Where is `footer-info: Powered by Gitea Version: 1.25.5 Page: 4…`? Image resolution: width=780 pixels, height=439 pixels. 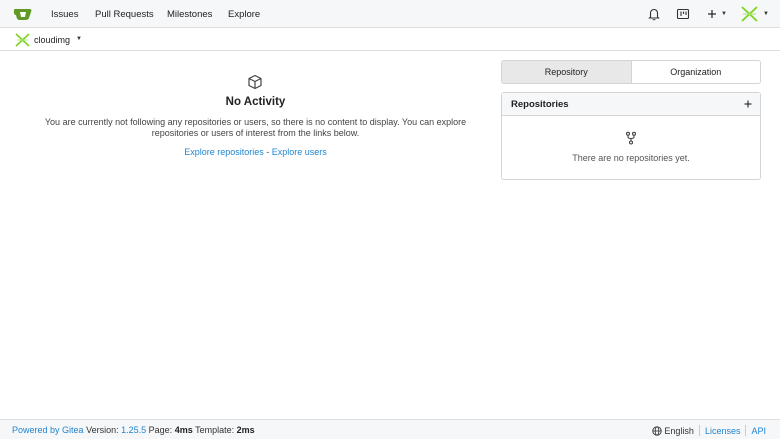
footer-info: Powered by Gitea Version: 1.25.5 Page: 4… is located at coordinates (133, 430).